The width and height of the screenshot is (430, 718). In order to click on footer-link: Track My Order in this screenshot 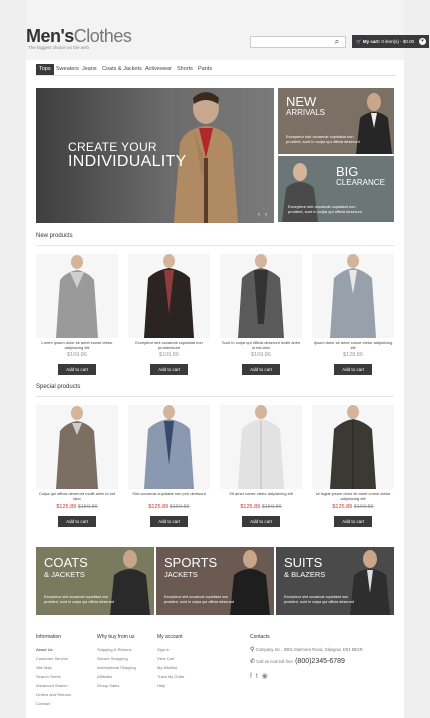, I will do `click(171, 676)`.